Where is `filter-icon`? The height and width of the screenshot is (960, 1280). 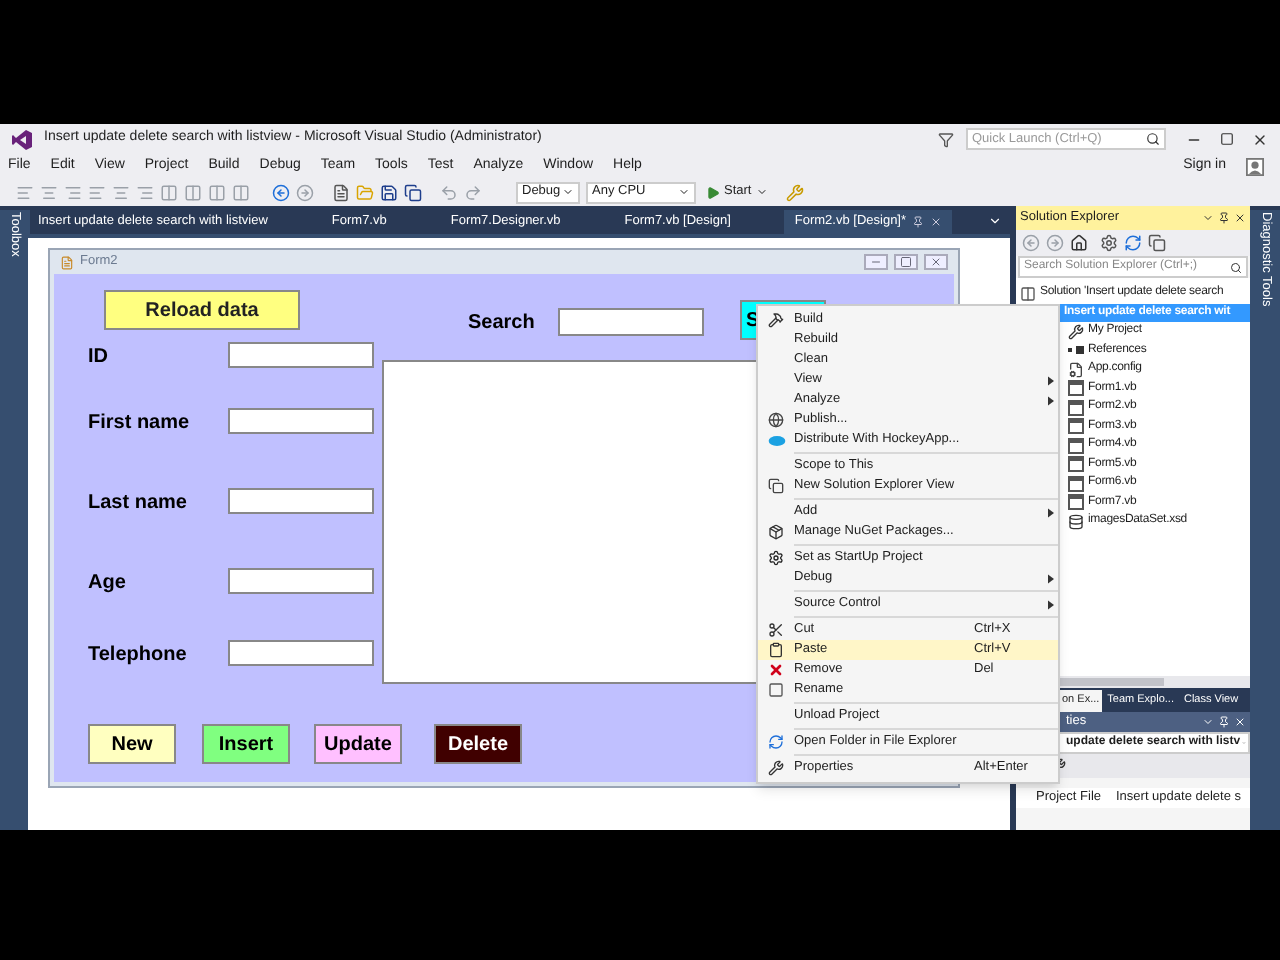 filter-icon is located at coordinates (946, 139).